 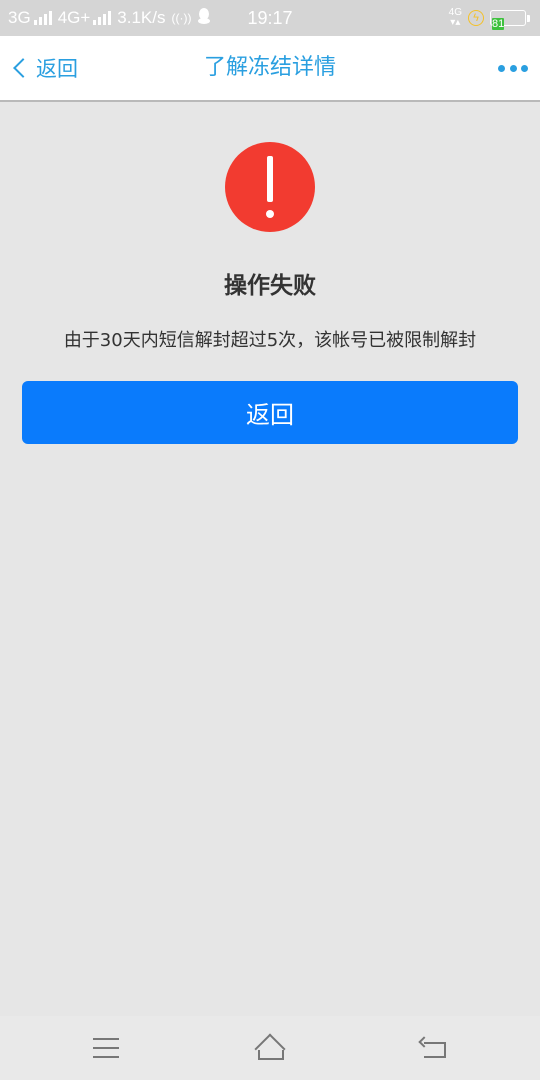 What do you see at coordinates (105, 1048) in the screenshot?
I see `menu-icon` at bounding box center [105, 1048].